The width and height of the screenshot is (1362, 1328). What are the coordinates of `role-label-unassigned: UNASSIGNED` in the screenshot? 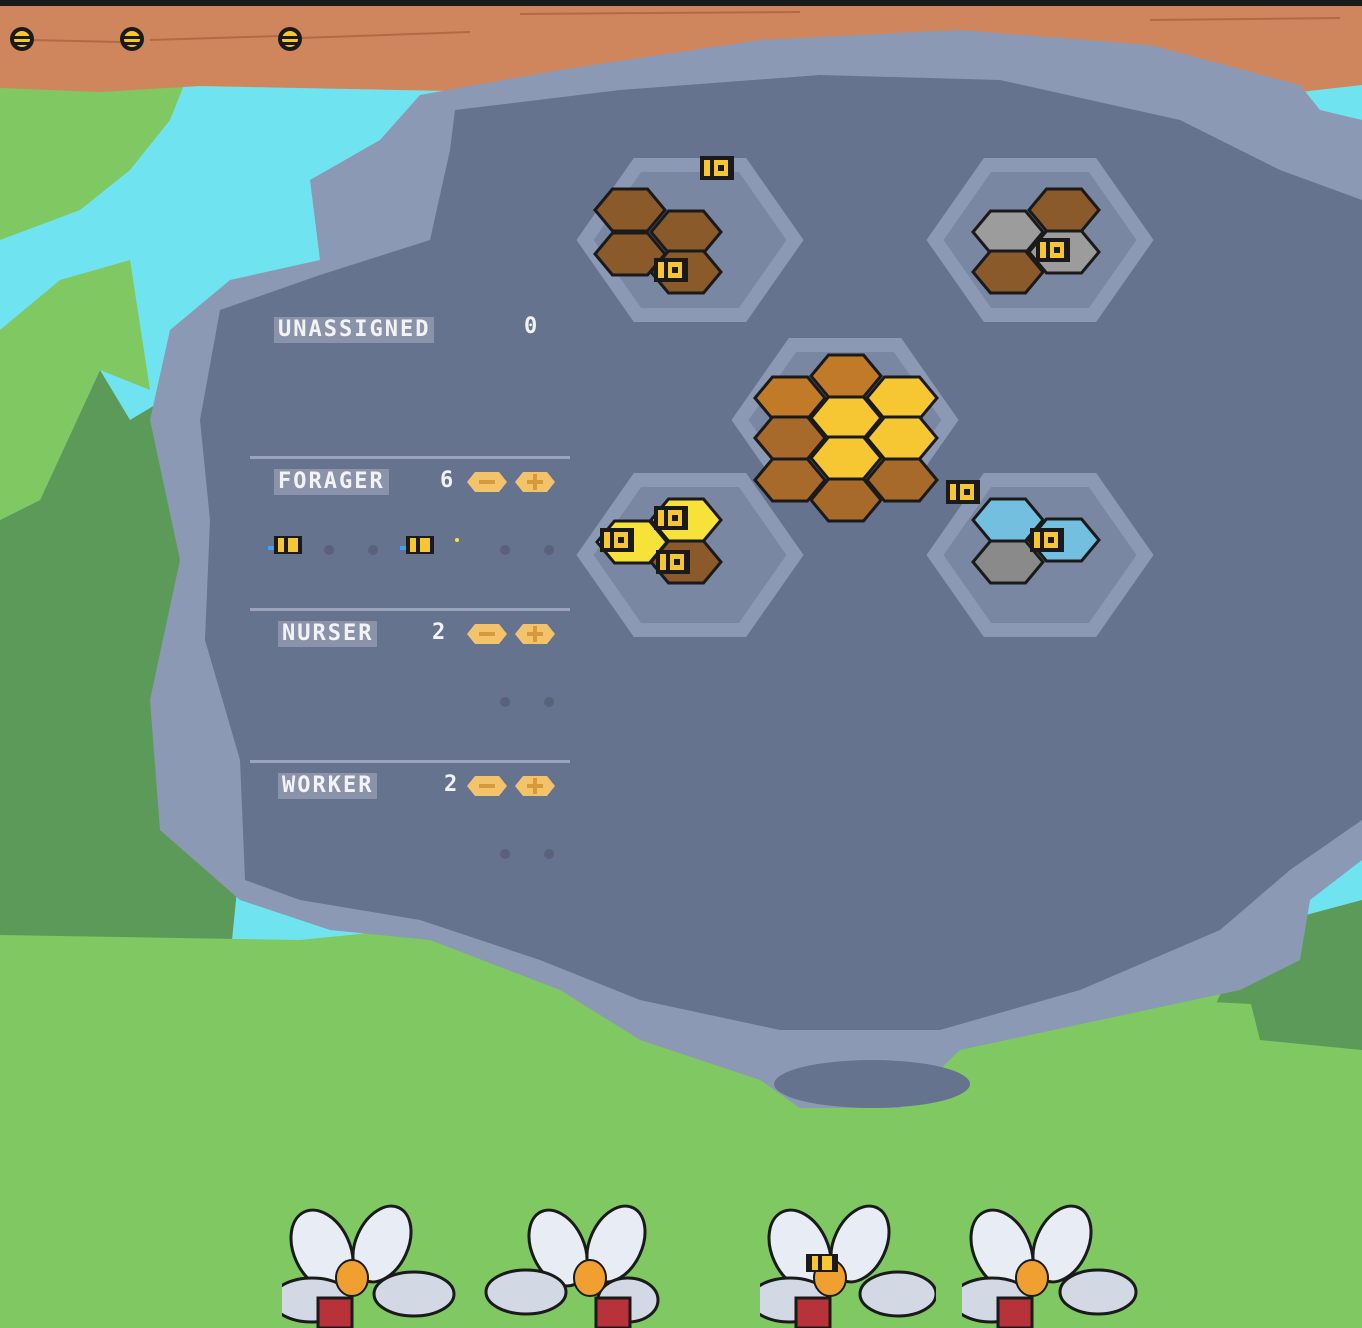 It's located at (354, 330).